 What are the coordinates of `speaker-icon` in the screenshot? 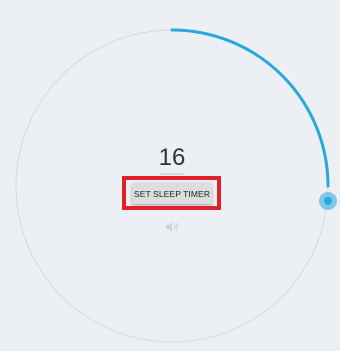 It's located at (172, 227).